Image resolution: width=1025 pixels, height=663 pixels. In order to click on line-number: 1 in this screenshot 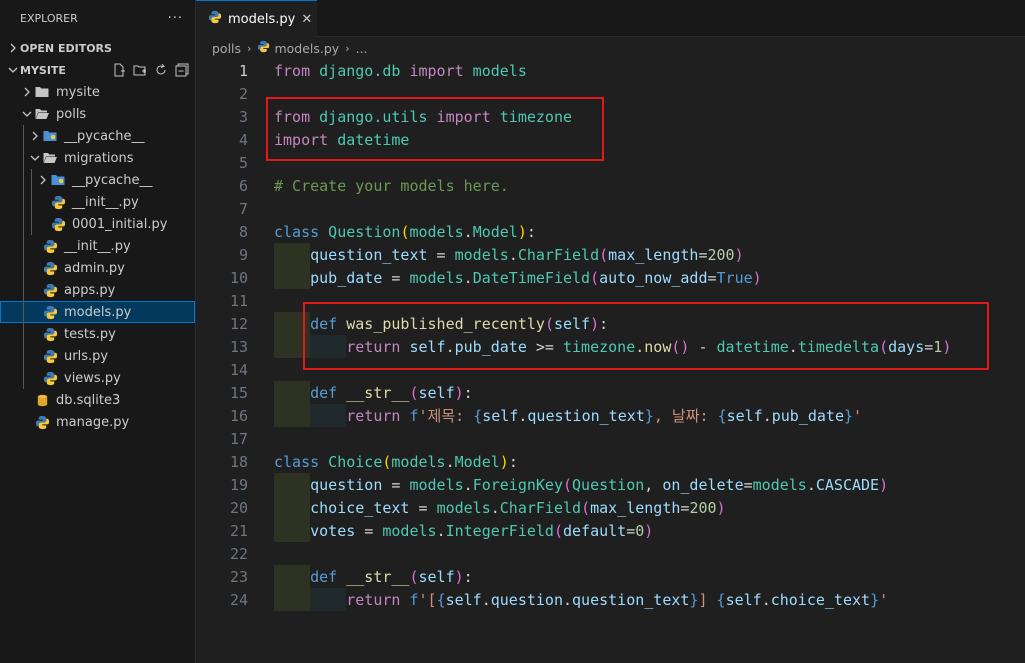, I will do `click(243, 70)`.